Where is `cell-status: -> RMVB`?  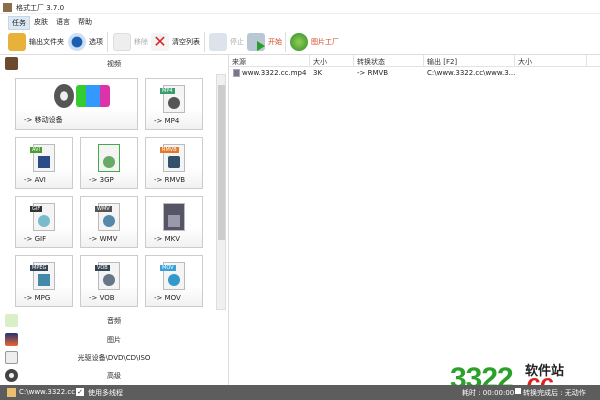
cell-status: -> RMVB is located at coordinates (373, 73).